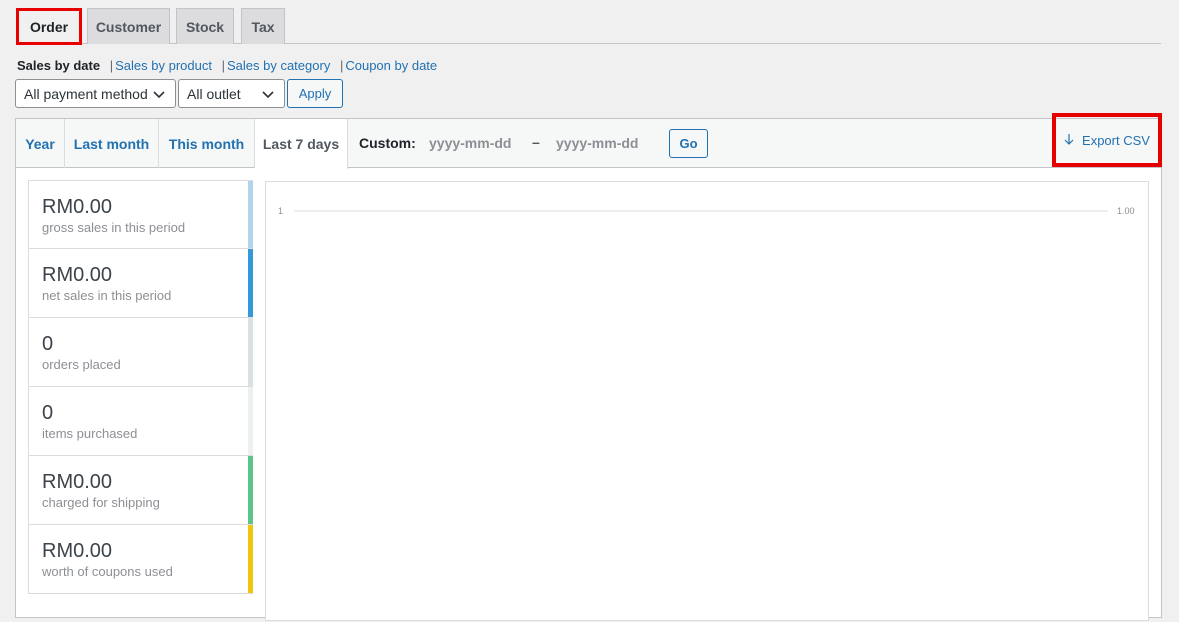 Image resolution: width=1179 pixels, height=622 pixels. What do you see at coordinates (128, 26) in the screenshot?
I see `tab-customer: Customer` at bounding box center [128, 26].